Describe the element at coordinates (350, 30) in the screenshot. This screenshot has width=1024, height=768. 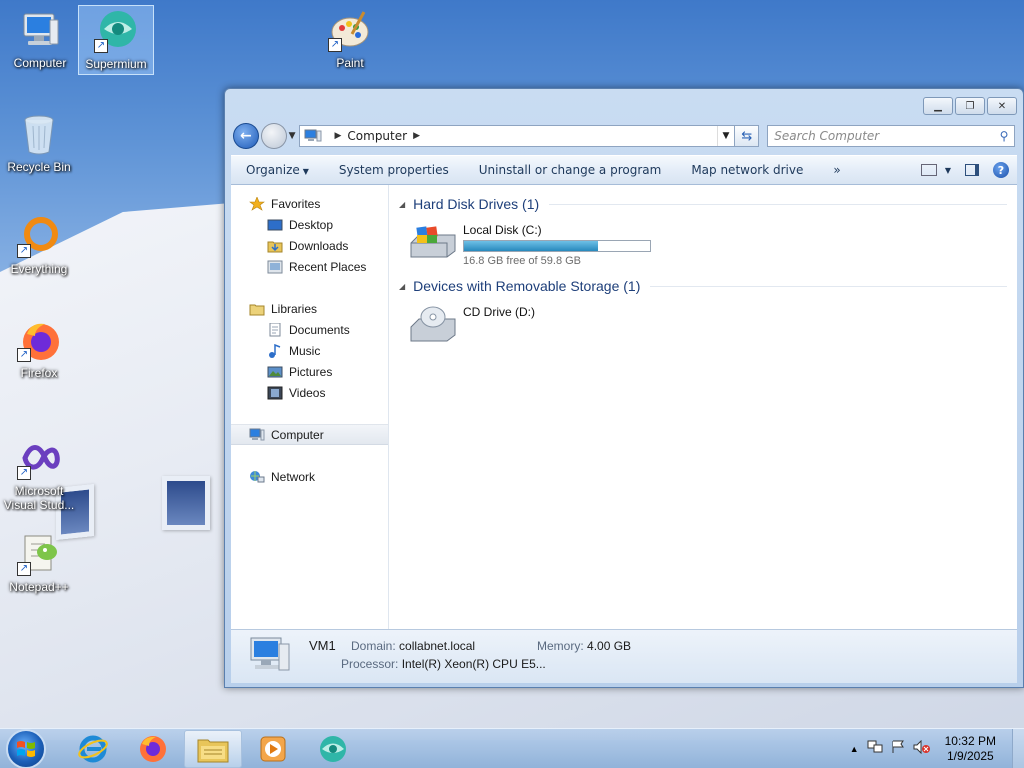
I see `paint-icon: ↗` at that location.